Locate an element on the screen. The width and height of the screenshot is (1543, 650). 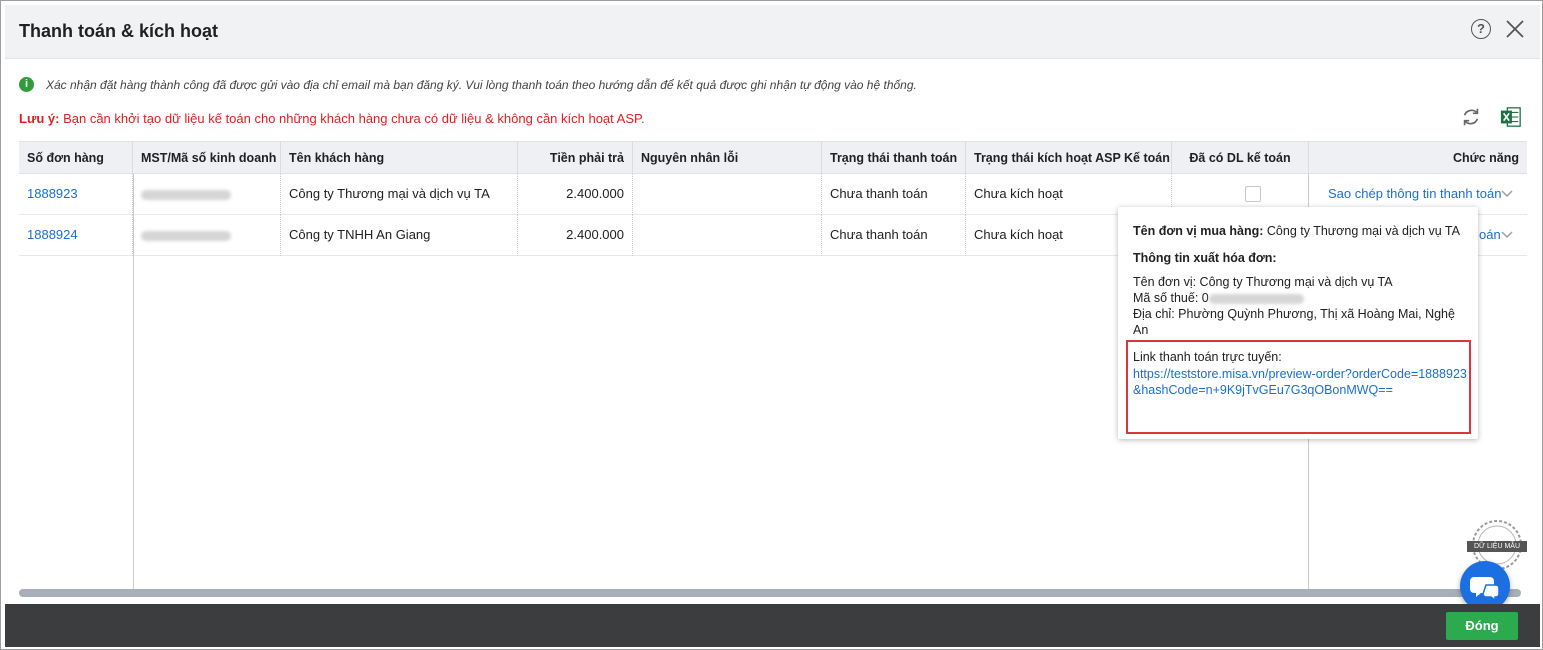
close-button: Đóng is located at coordinates (1482, 626).